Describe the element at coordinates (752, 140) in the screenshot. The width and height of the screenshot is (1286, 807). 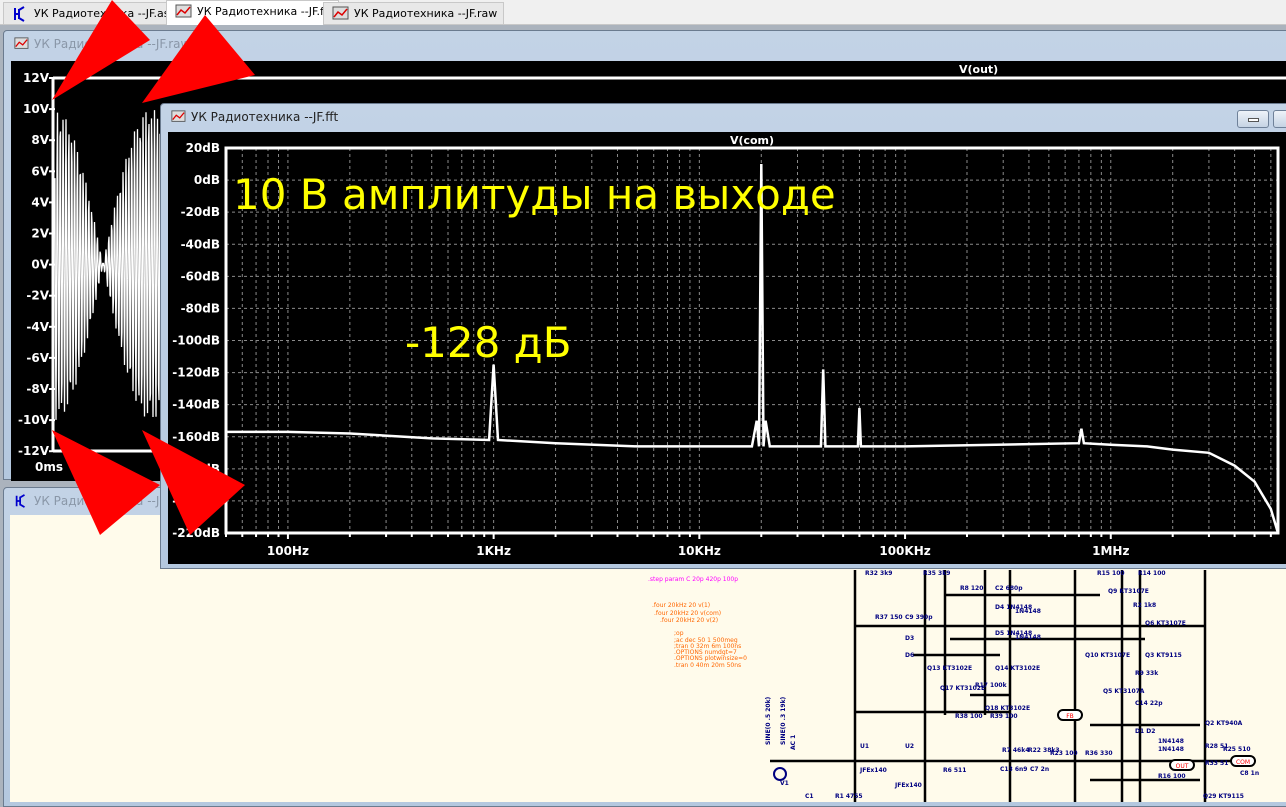
I see `chart-title: V(com)` at that location.